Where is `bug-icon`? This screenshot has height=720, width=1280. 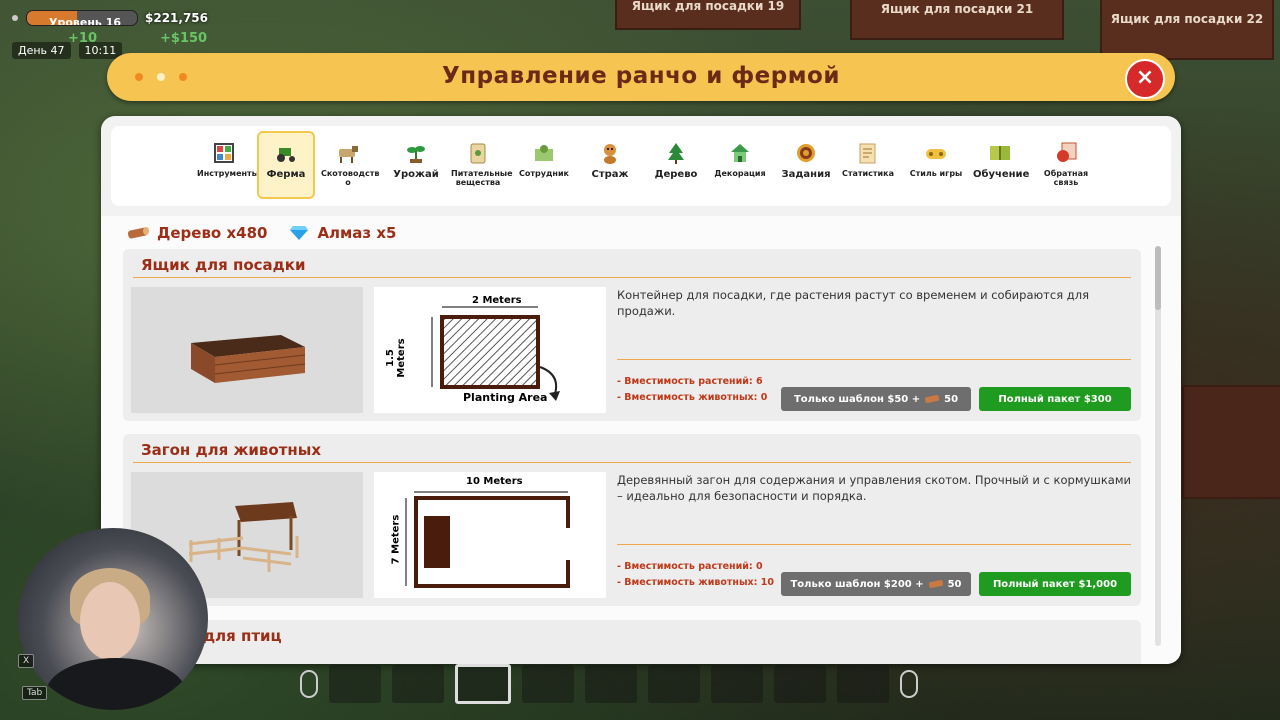 bug-icon is located at coordinates (1066, 153).